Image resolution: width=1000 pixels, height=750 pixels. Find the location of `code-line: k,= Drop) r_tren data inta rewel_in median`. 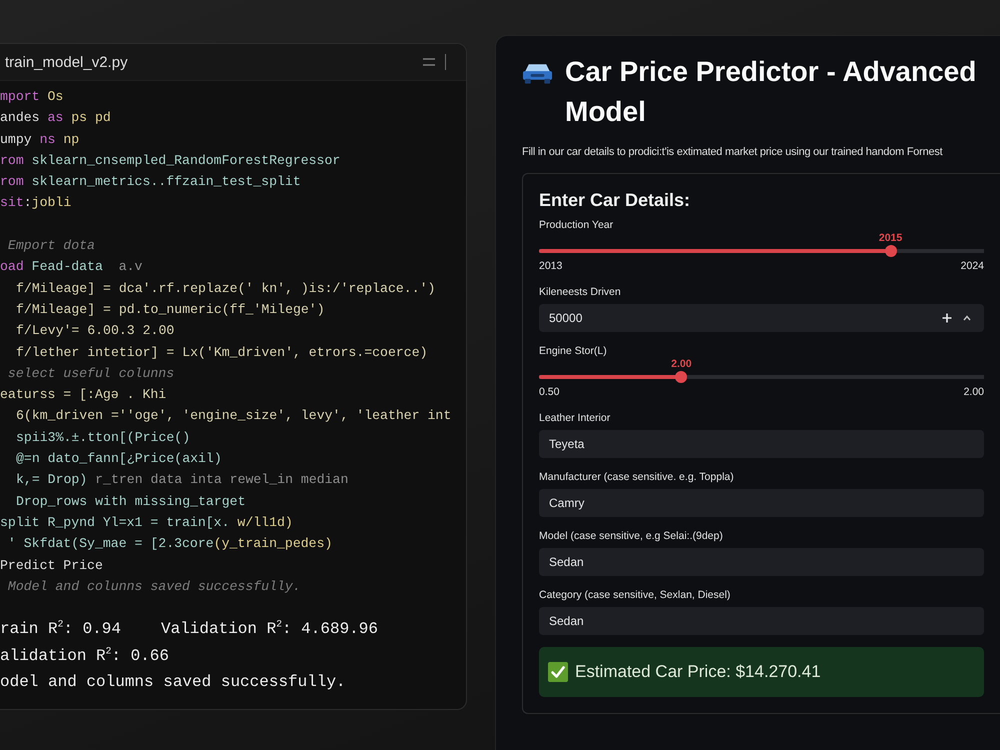

code-line: k,= Drop) r_tren data inta rewel_in median is located at coordinates (181, 480).